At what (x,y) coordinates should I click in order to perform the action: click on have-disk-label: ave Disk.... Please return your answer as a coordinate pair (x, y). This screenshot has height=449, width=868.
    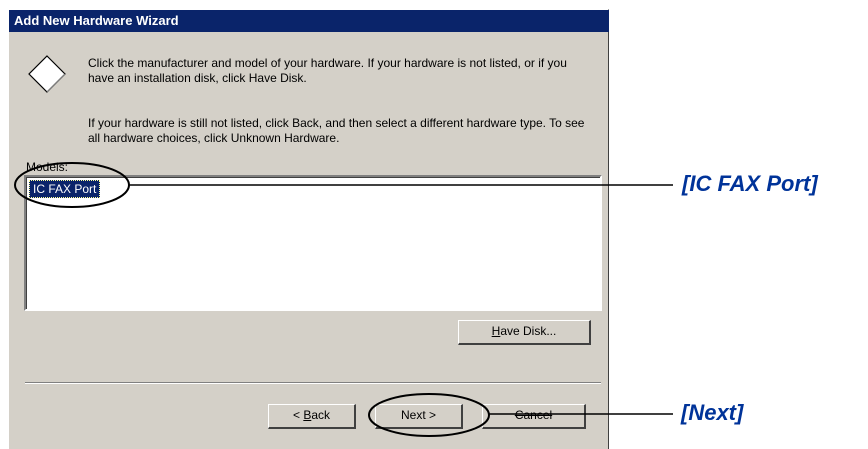
    Looking at the image, I should click on (528, 331).